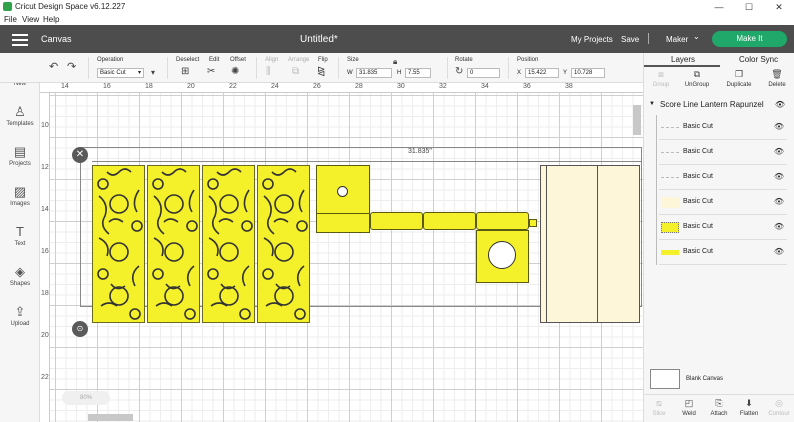 Image resolution: width=794 pixels, height=422 pixels. I want to click on templates-button: ♙ Templates, so click(20, 116).